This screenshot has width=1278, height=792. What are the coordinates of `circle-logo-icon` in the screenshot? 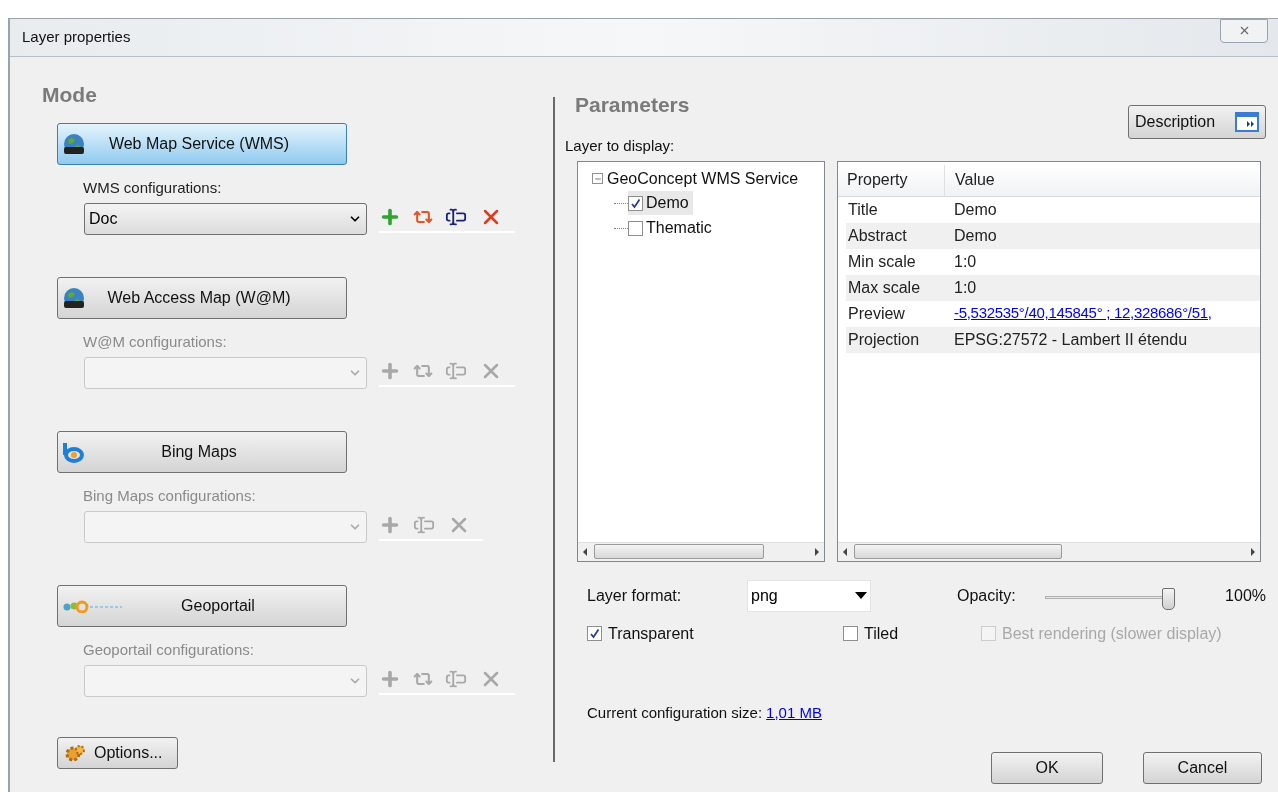 It's located at (74, 451).